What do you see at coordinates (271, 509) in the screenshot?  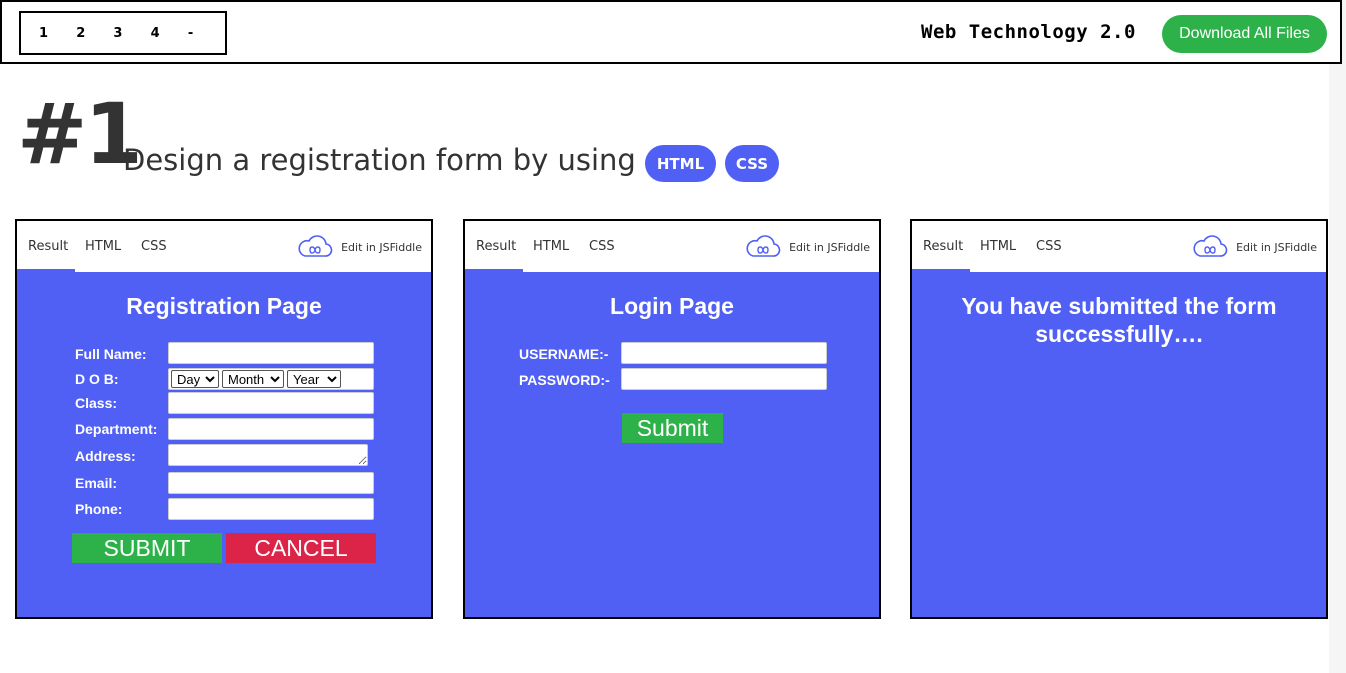 I see `phone-input` at bounding box center [271, 509].